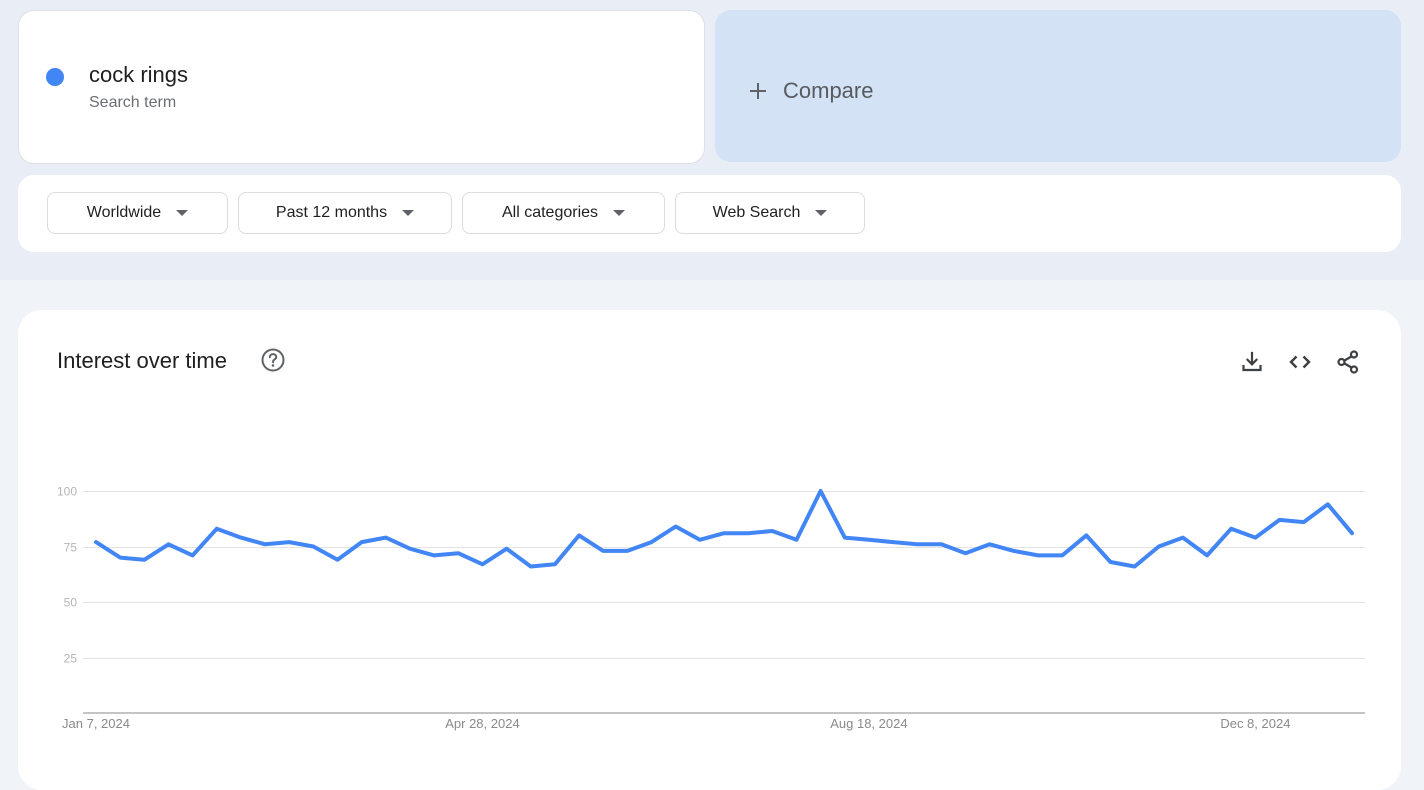  I want to click on y-tick-label: 25, so click(71, 659).